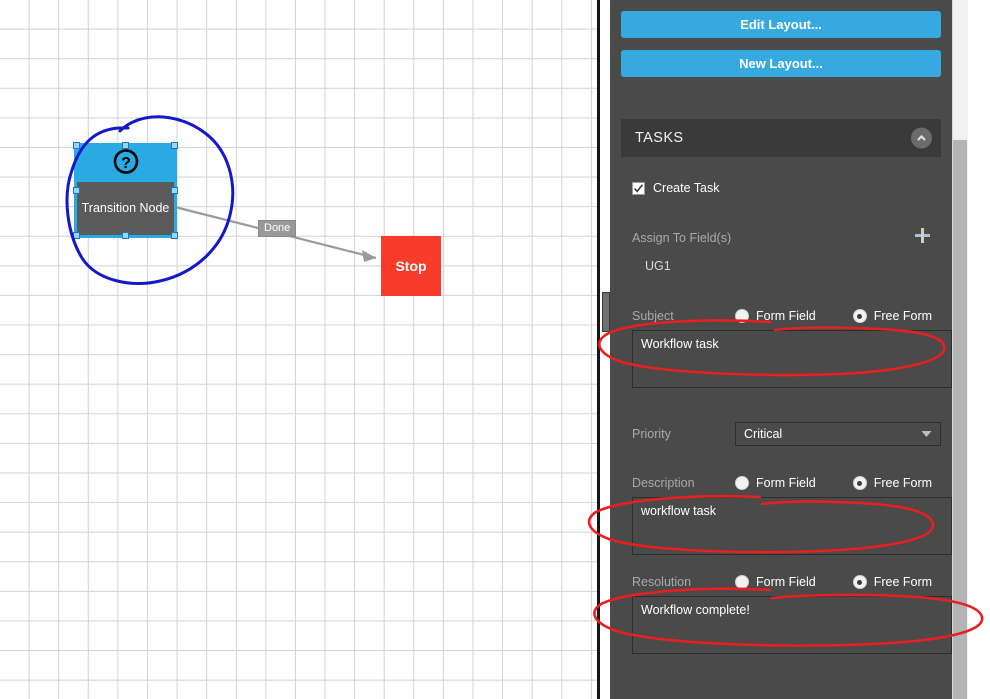  What do you see at coordinates (781, 238) in the screenshot?
I see `assign-to-fields-row: Assign To Field(s)` at bounding box center [781, 238].